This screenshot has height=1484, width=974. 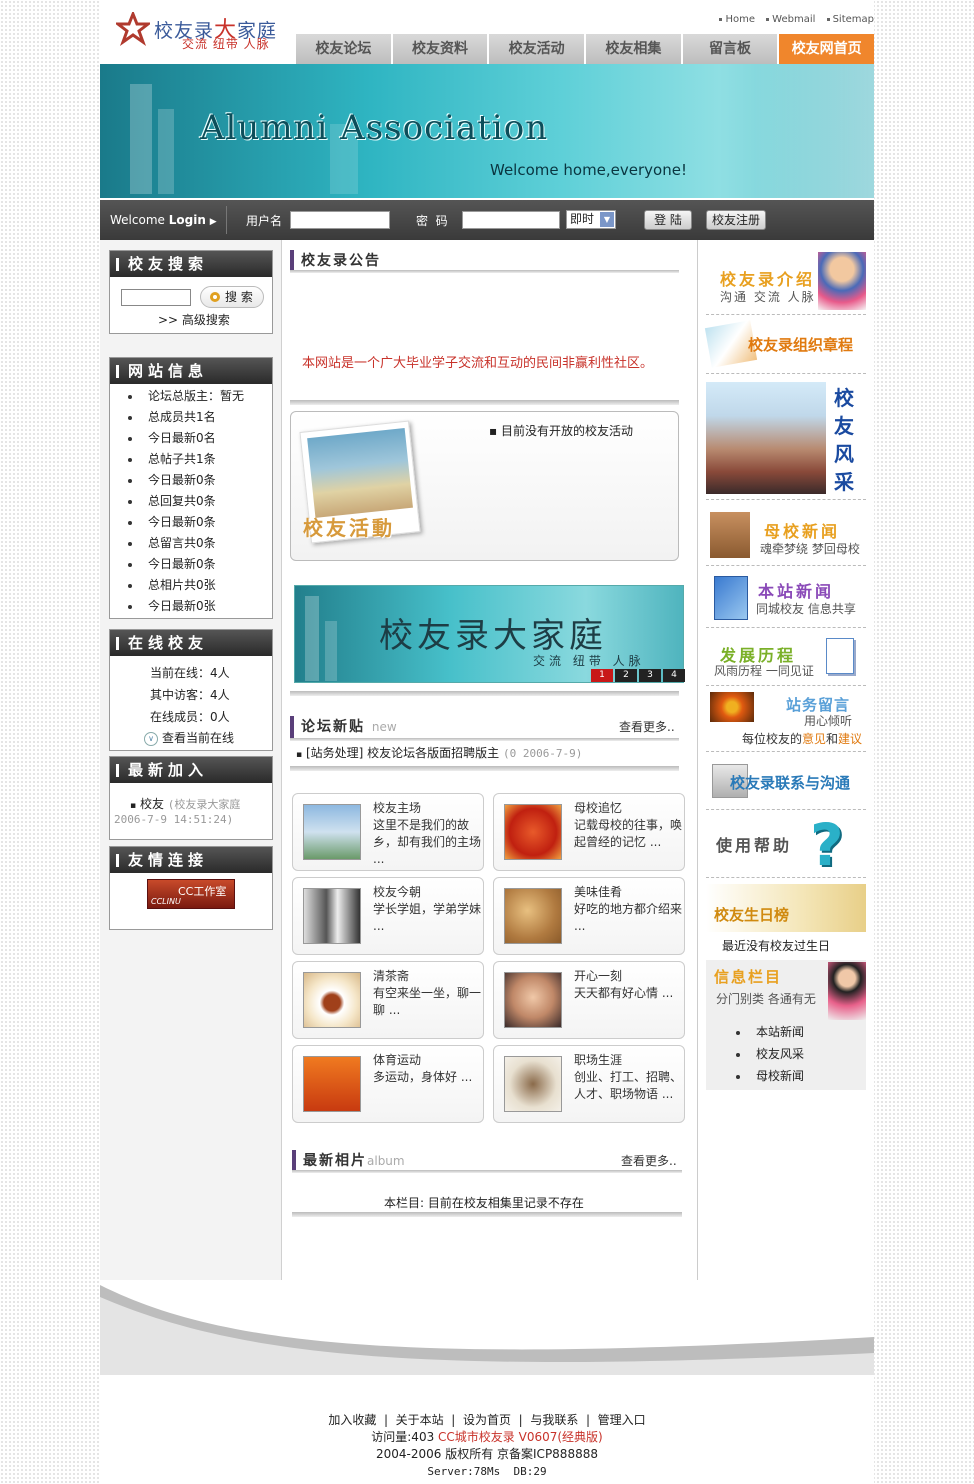 What do you see at coordinates (796, 591) in the screenshot?
I see `site-news-title: 本站新闻` at bounding box center [796, 591].